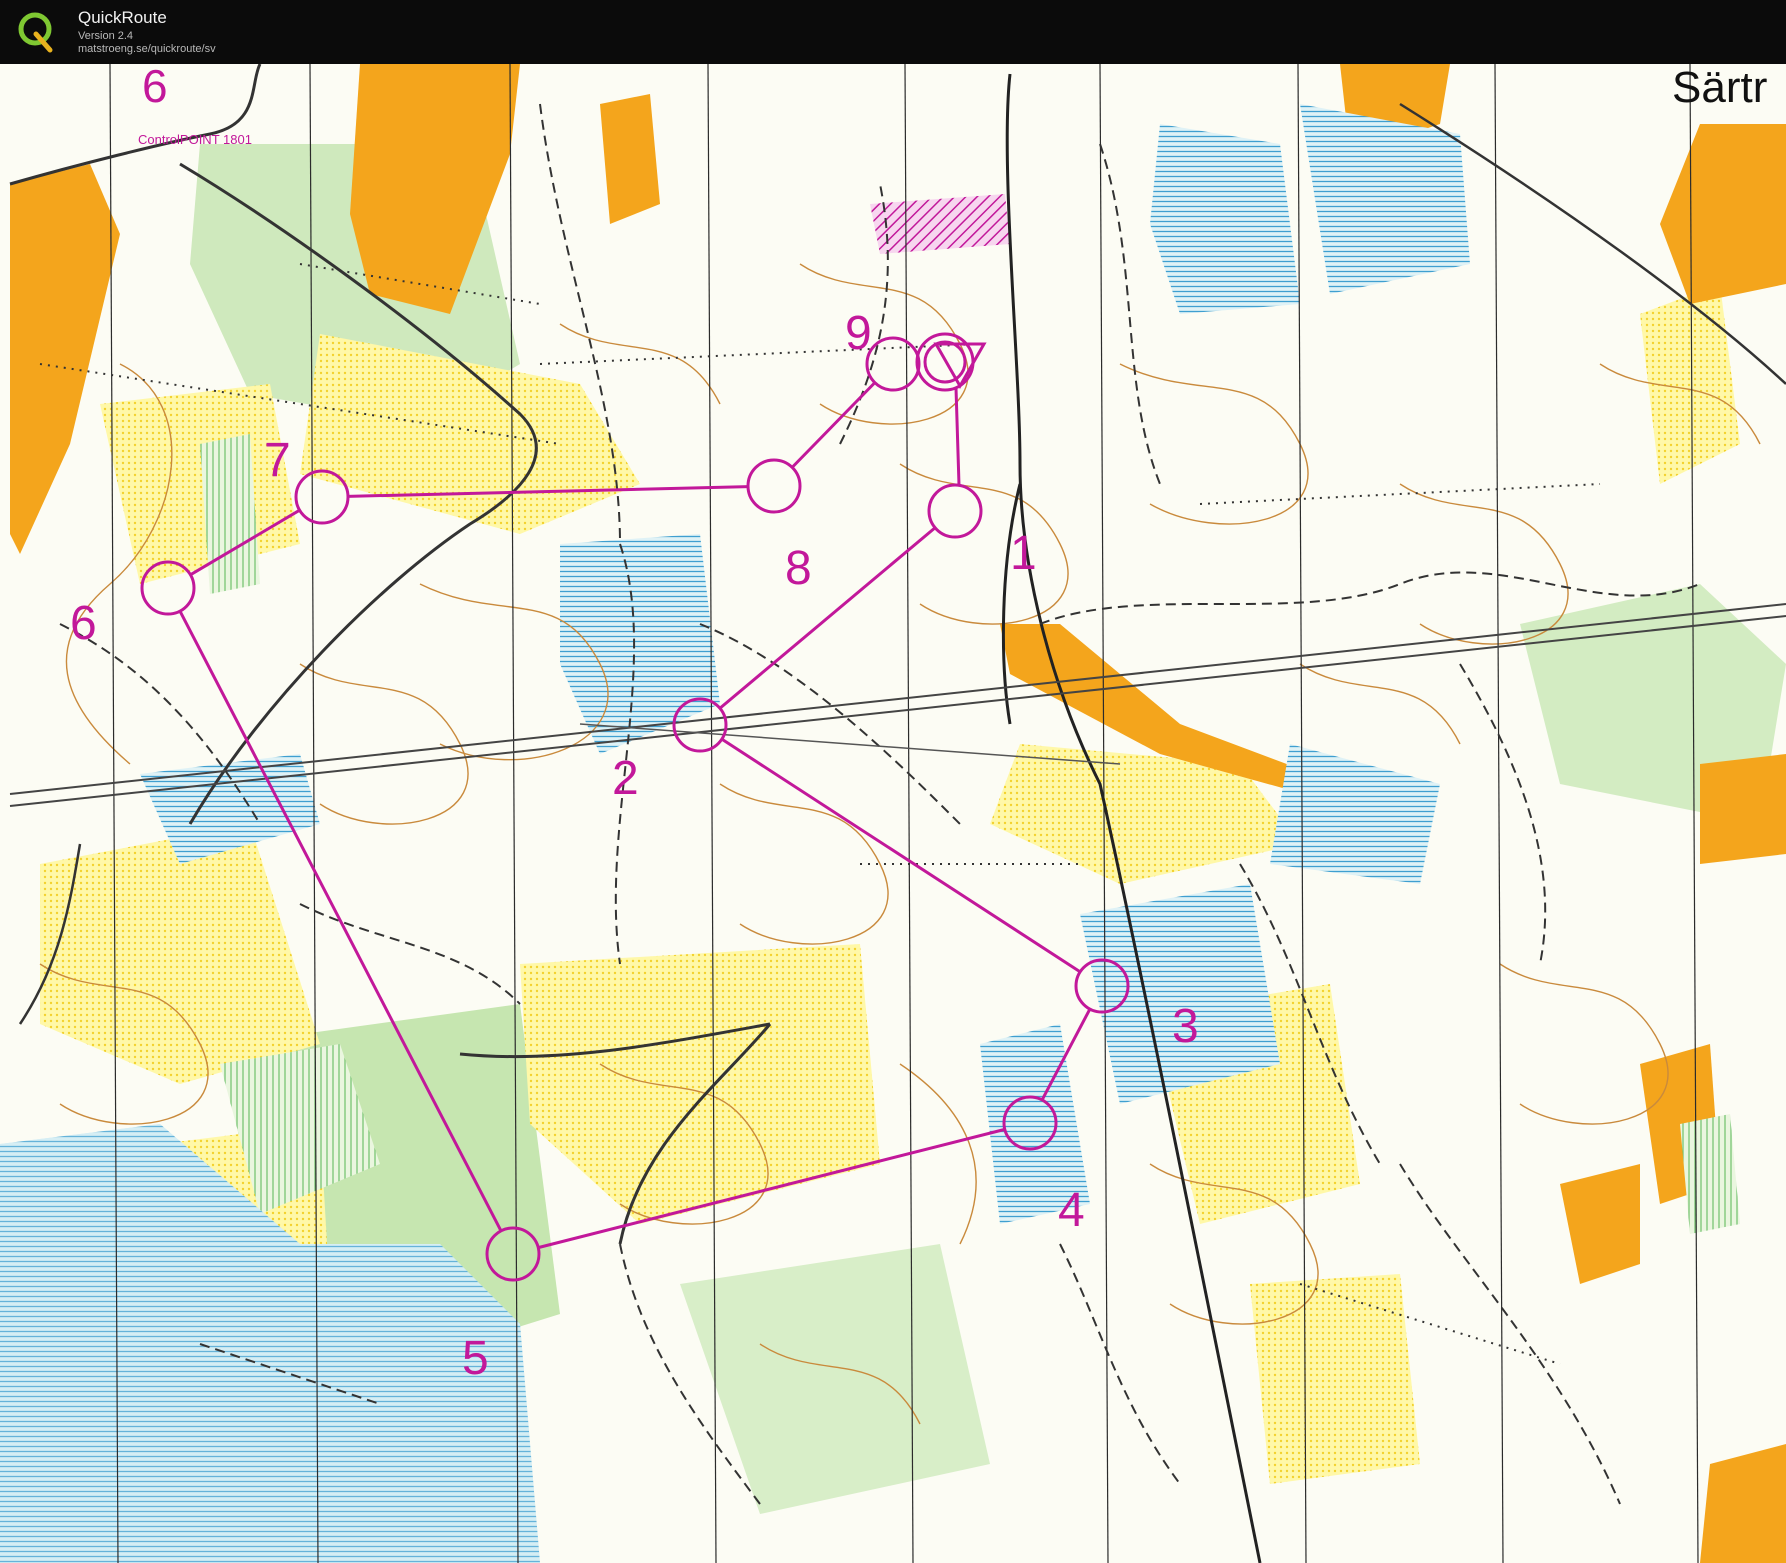  Describe the element at coordinates (798, 568) in the screenshot. I see `control-number-8: 8` at that location.